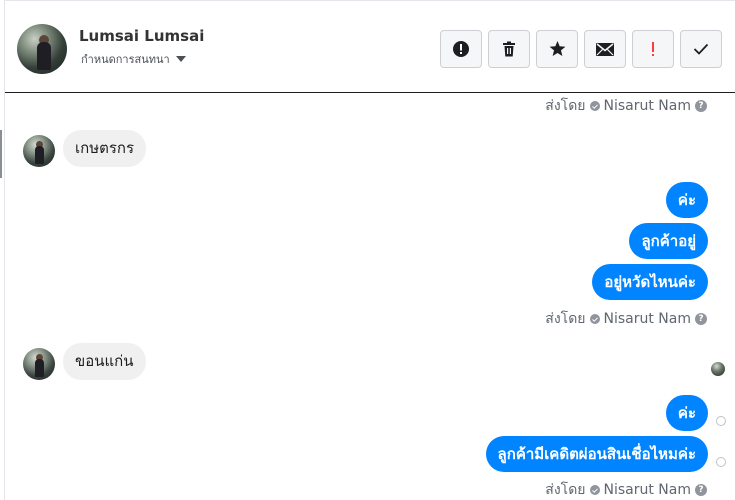 This screenshot has width=735, height=500. I want to click on red-exclamation-icon, so click(653, 49).